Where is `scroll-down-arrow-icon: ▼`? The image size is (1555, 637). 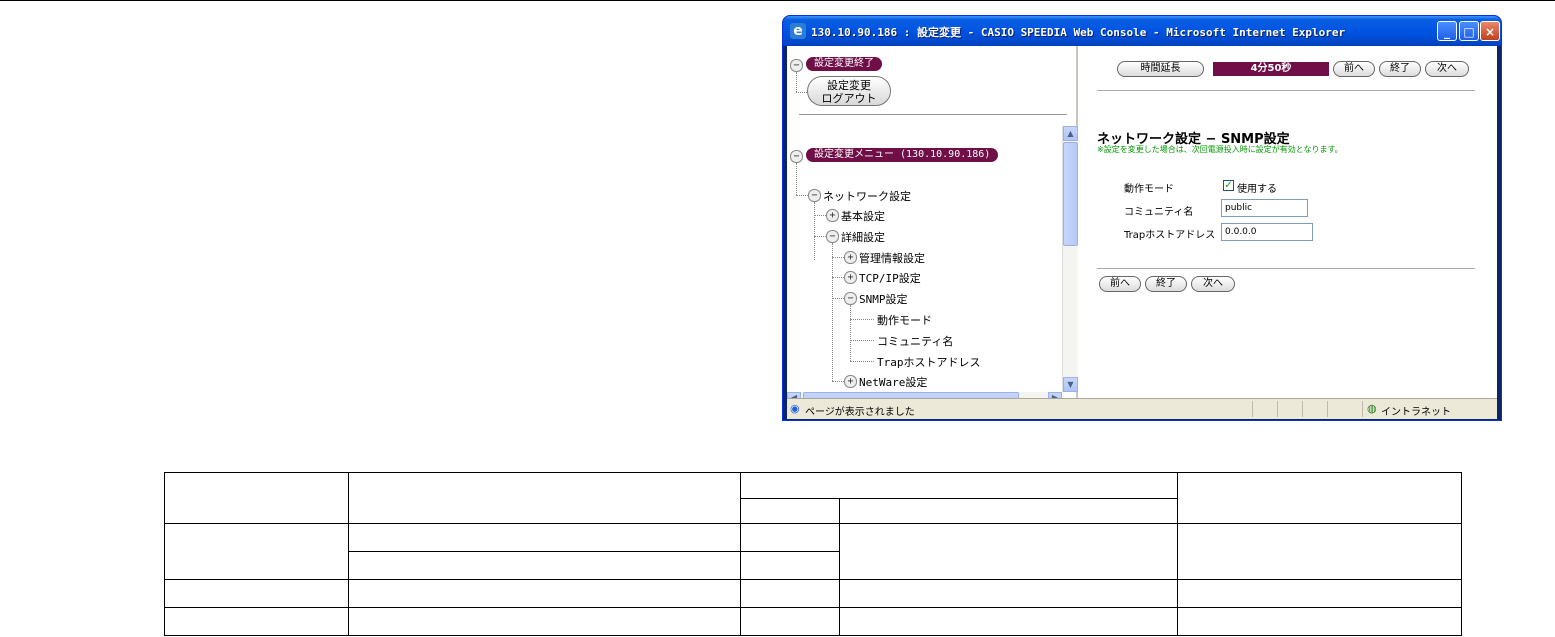 scroll-down-arrow-icon: ▼ is located at coordinates (1070, 384).